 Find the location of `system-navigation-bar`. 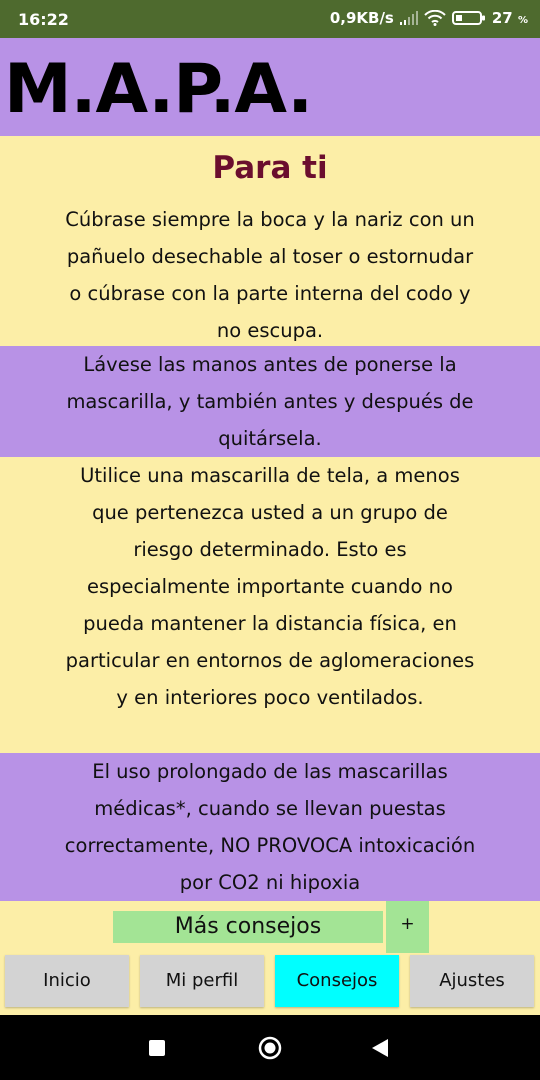

system-navigation-bar is located at coordinates (270, 1047).